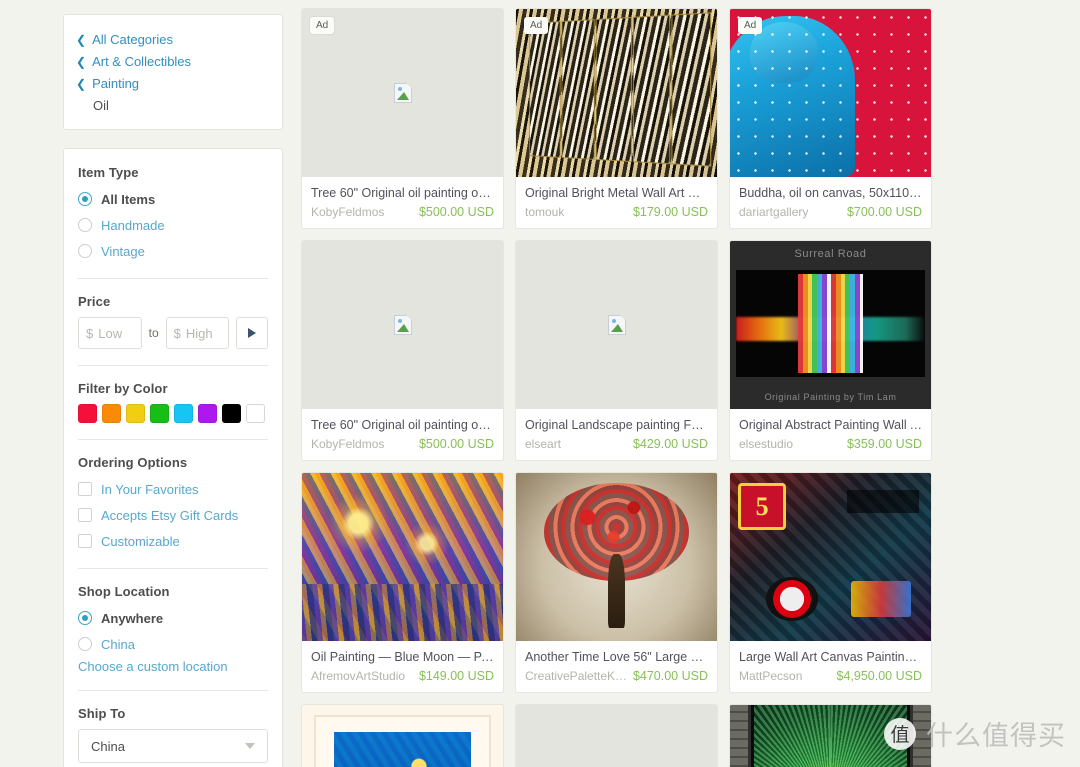 Image resolution: width=1080 pixels, height=767 pixels. What do you see at coordinates (124, 591) in the screenshot?
I see `shop-location-heading: Shop Location` at bounding box center [124, 591].